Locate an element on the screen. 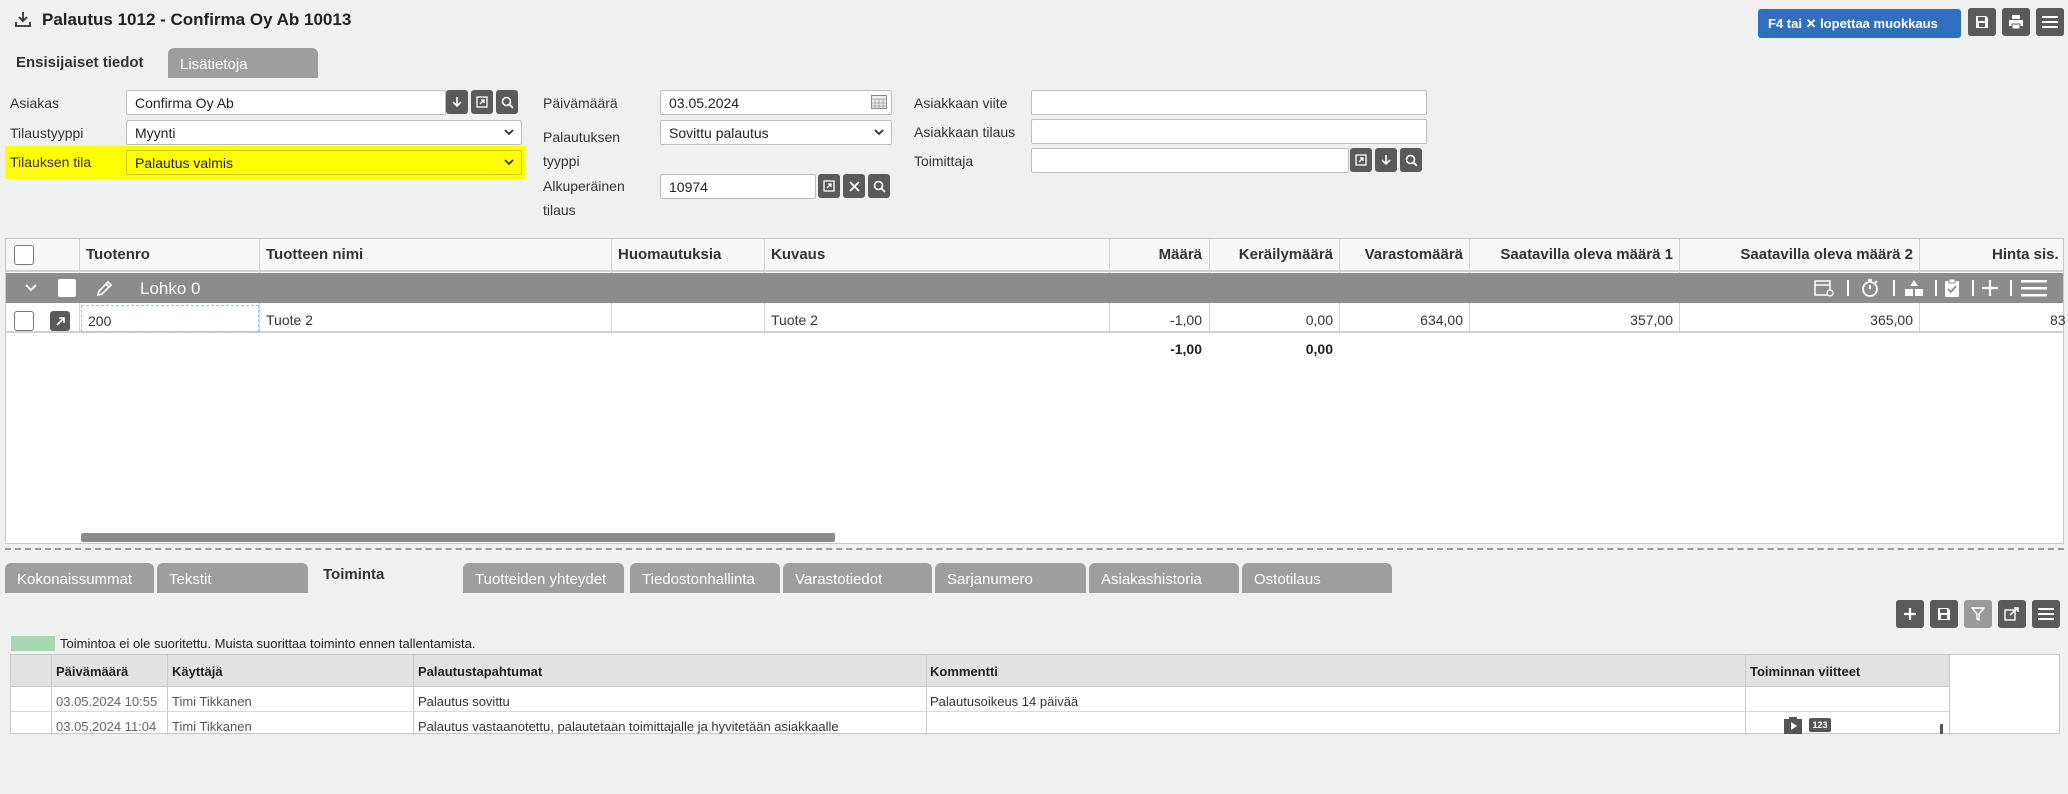 The width and height of the screenshot is (2068, 794). save-icon is located at coordinates (1944, 614).